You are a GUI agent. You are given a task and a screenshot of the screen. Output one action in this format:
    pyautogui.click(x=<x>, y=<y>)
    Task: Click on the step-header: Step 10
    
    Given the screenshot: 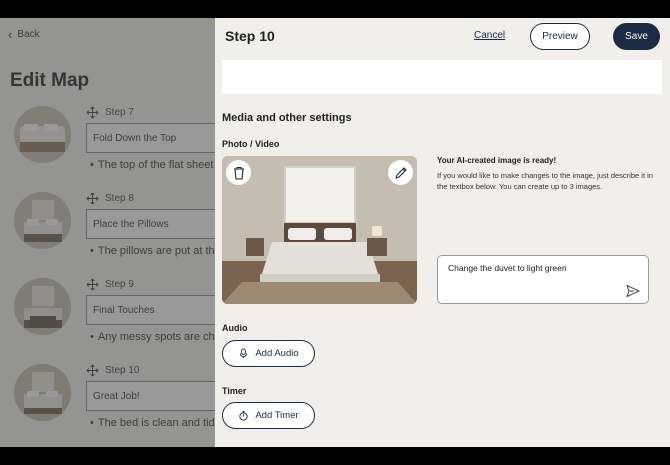 What is the action you would take?
    pyautogui.click(x=112, y=370)
    